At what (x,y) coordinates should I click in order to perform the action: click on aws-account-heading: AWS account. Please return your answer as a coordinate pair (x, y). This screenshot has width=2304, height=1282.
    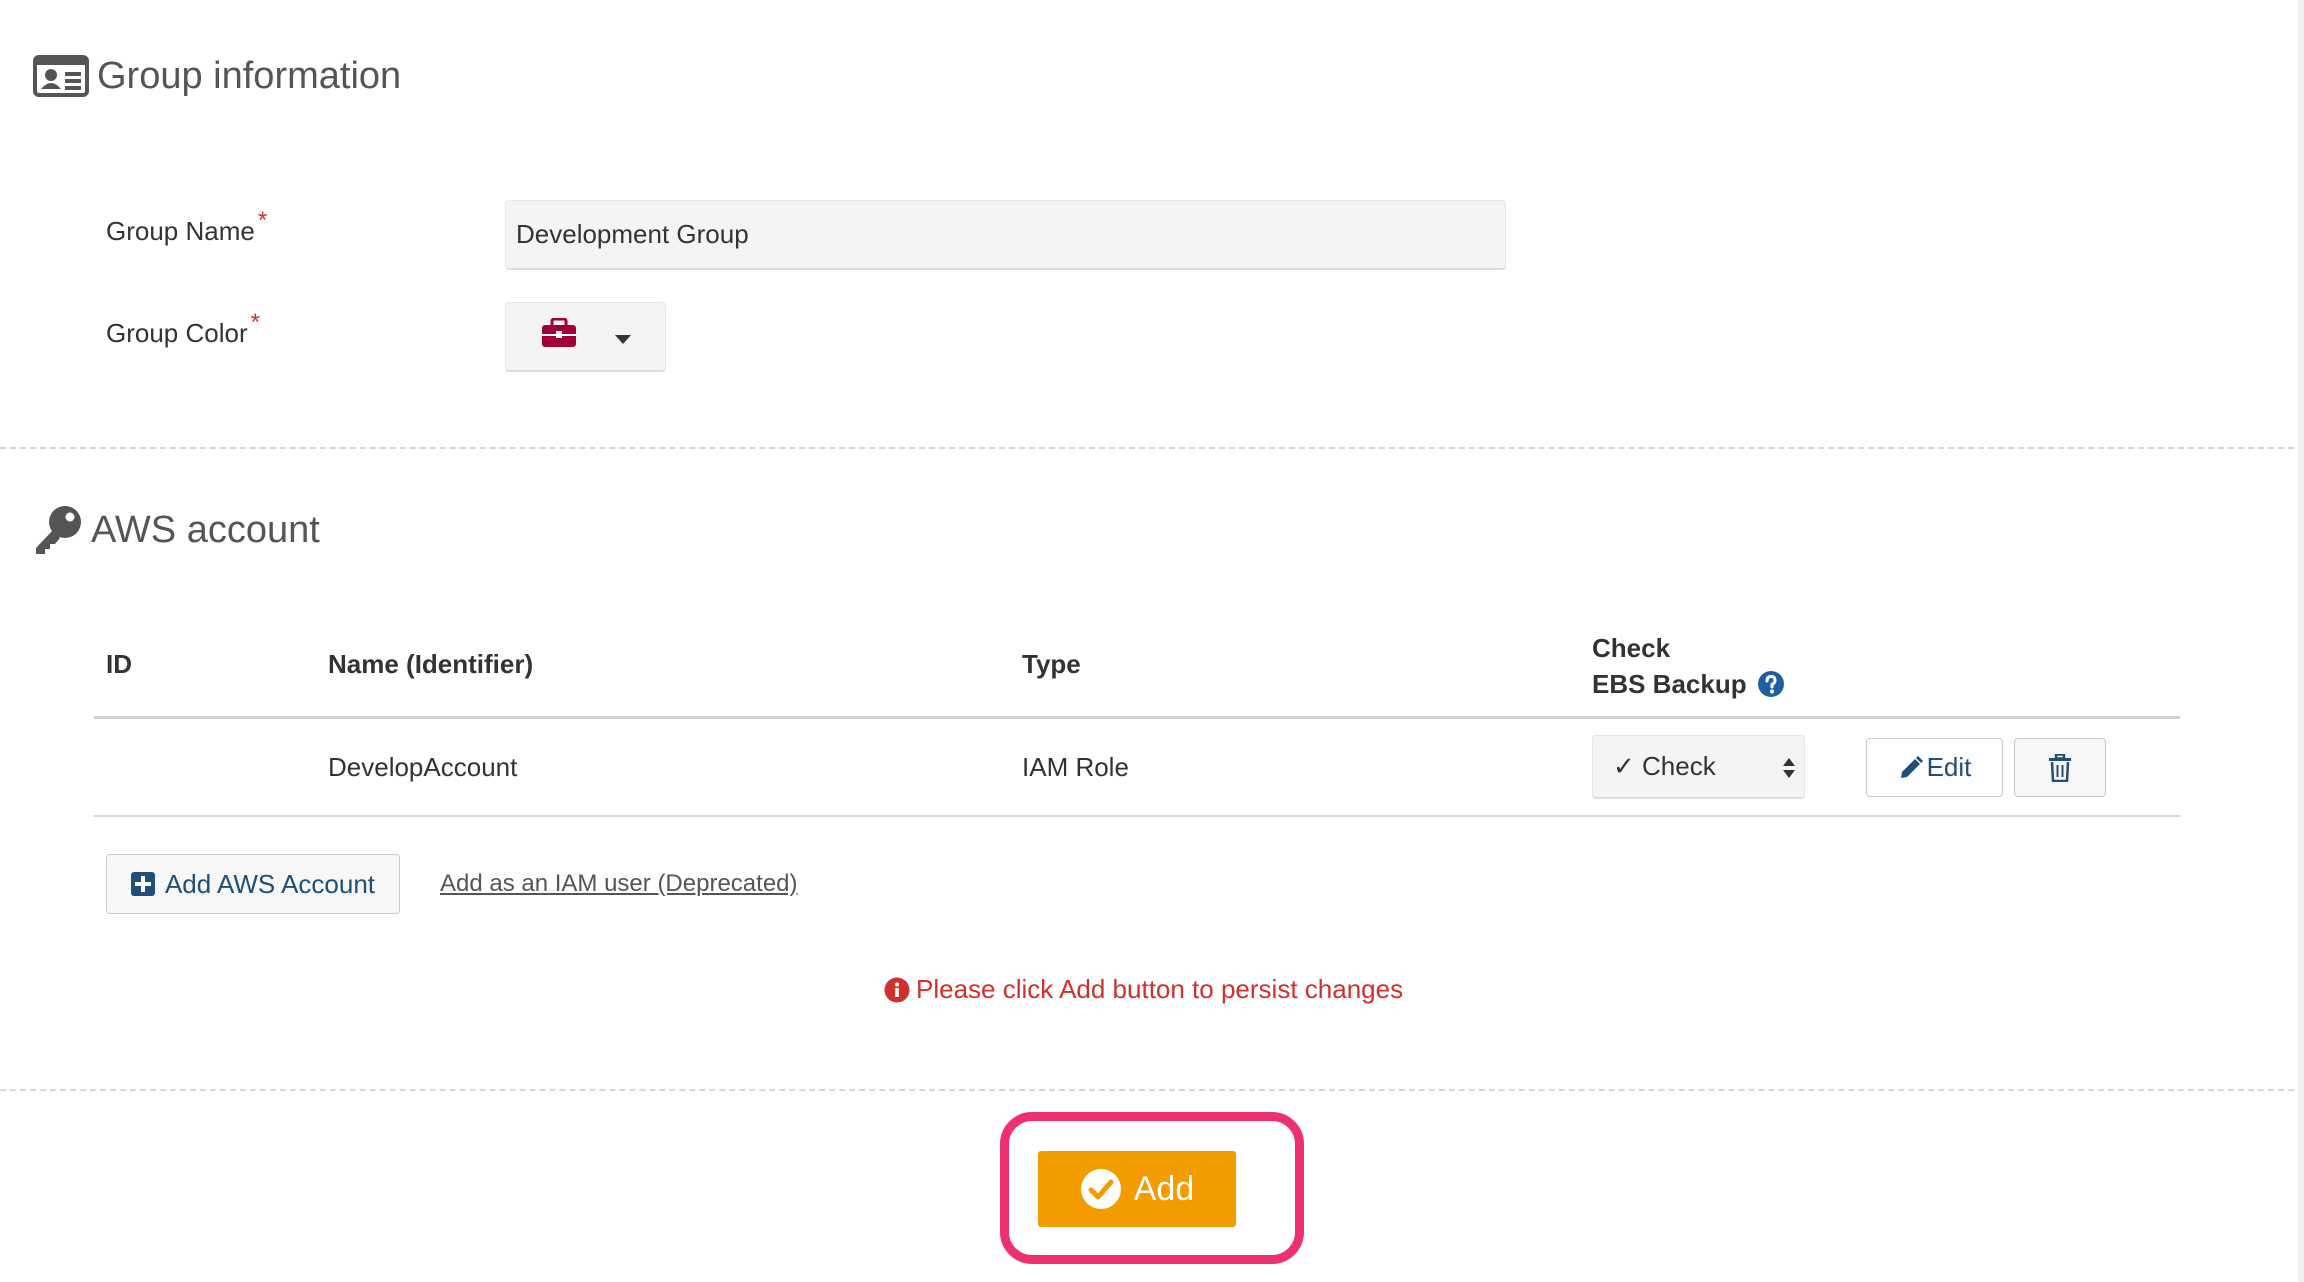
    Looking at the image, I should click on (176, 530).